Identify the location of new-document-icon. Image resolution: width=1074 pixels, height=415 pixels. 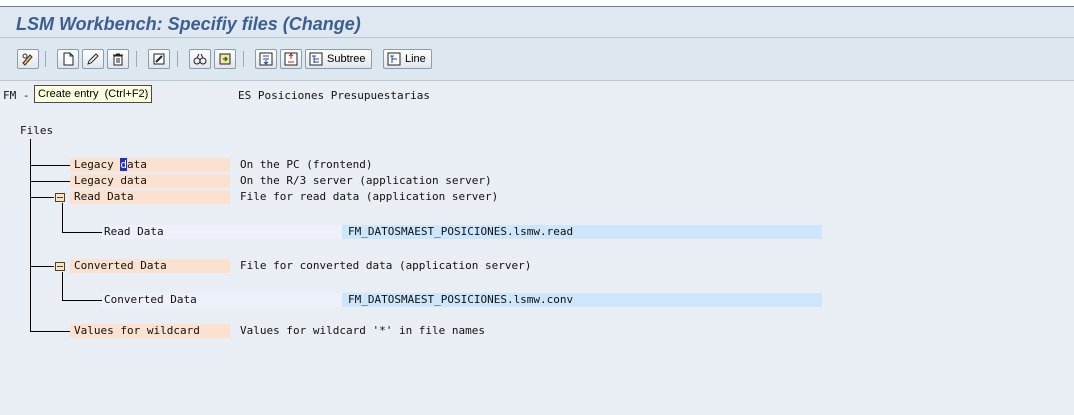
(68, 59).